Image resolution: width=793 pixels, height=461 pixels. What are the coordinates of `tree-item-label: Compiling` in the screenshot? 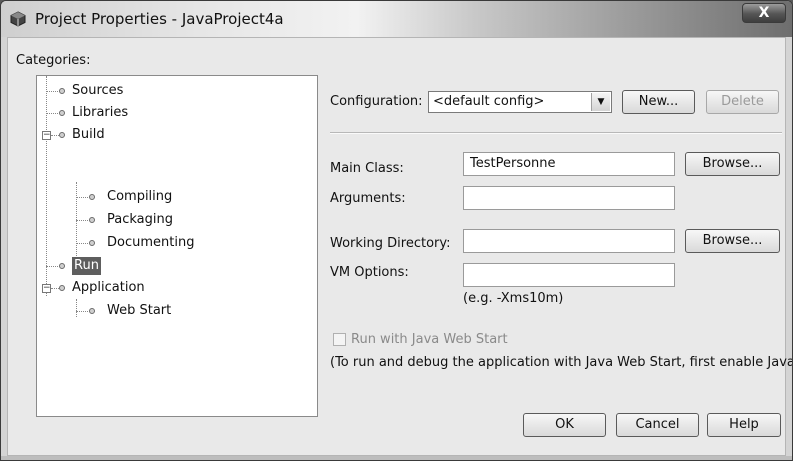 It's located at (140, 196).